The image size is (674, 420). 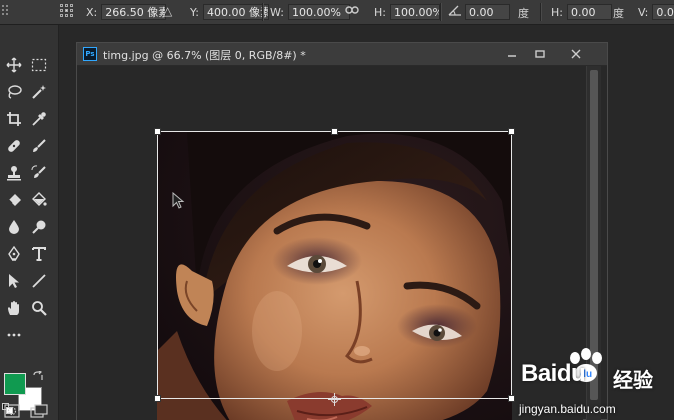 What do you see at coordinates (14, 173) in the screenshot?
I see `clone-stamp-icon` at bounding box center [14, 173].